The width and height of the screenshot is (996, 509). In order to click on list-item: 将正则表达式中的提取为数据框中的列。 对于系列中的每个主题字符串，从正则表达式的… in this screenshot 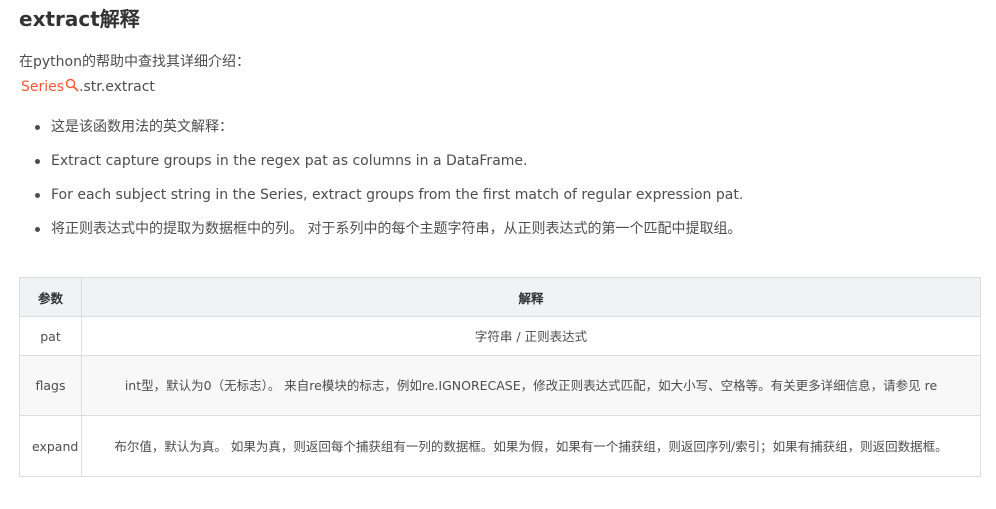, I will do `click(389, 236)`.